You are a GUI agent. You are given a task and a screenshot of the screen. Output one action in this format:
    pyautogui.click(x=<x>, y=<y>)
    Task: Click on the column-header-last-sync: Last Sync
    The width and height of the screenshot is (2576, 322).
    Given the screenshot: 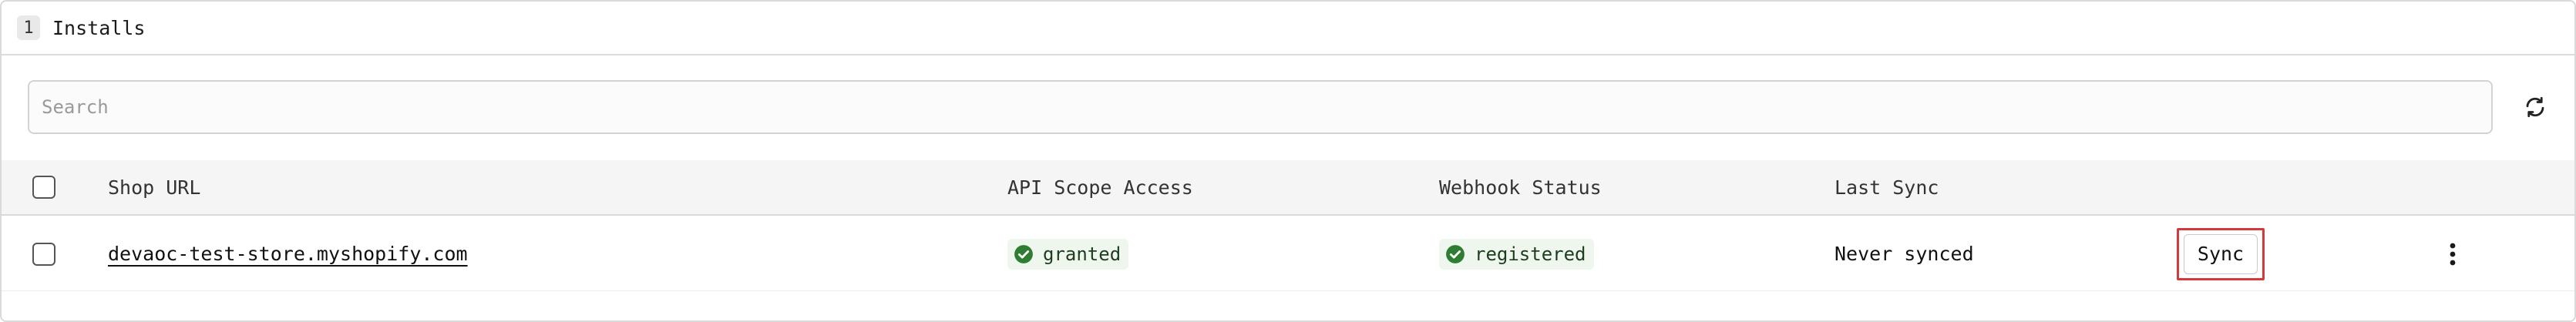 What is the action you would take?
    pyautogui.click(x=1886, y=187)
    